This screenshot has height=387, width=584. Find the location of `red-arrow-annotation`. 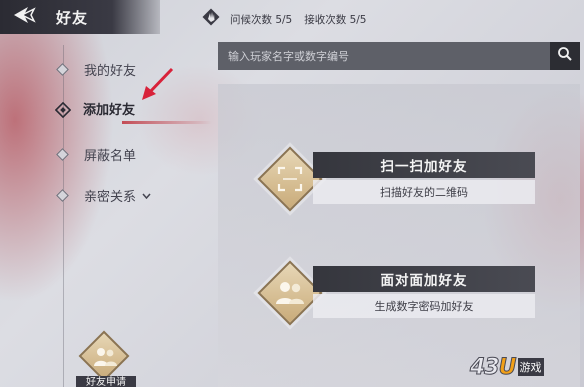

red-arrow-annotation is located at coordinates (158, 84).